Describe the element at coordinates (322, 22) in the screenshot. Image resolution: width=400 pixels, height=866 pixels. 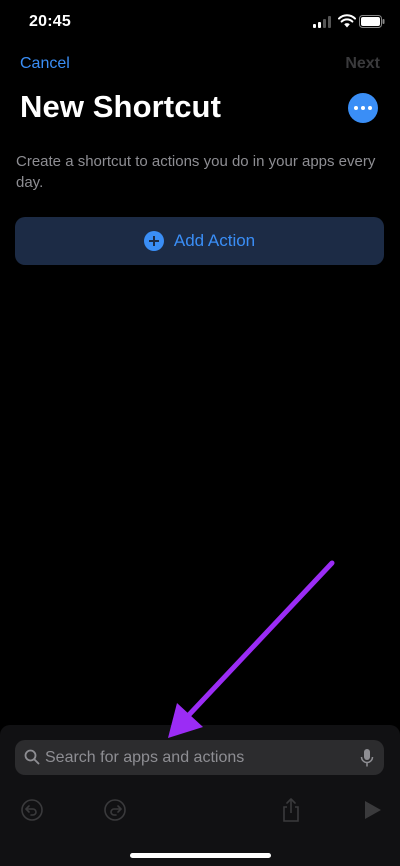
I see `signal-icon` at that location.